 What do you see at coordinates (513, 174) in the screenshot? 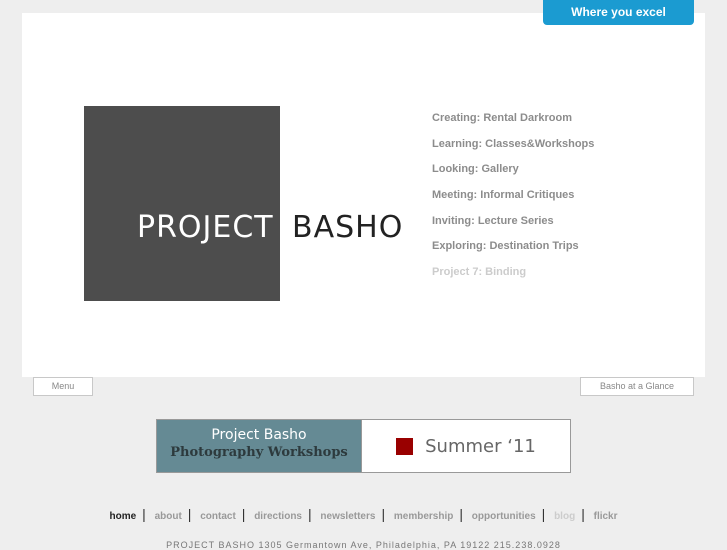
I see `menu-item-gallery: Looking: Gallery` at bounding box center [513, 174].